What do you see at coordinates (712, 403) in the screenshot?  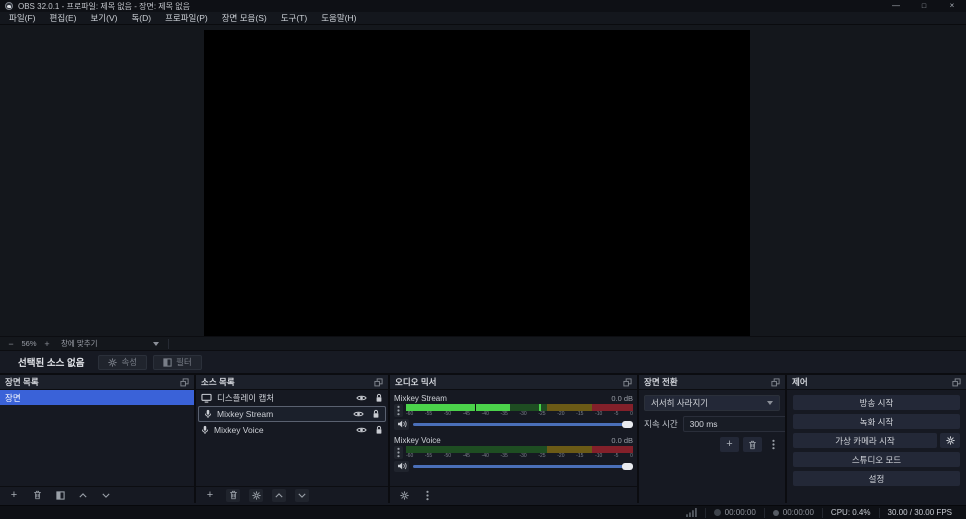 I see `transition-select: 서서히 사라지기` at bounding box center [712, 403].